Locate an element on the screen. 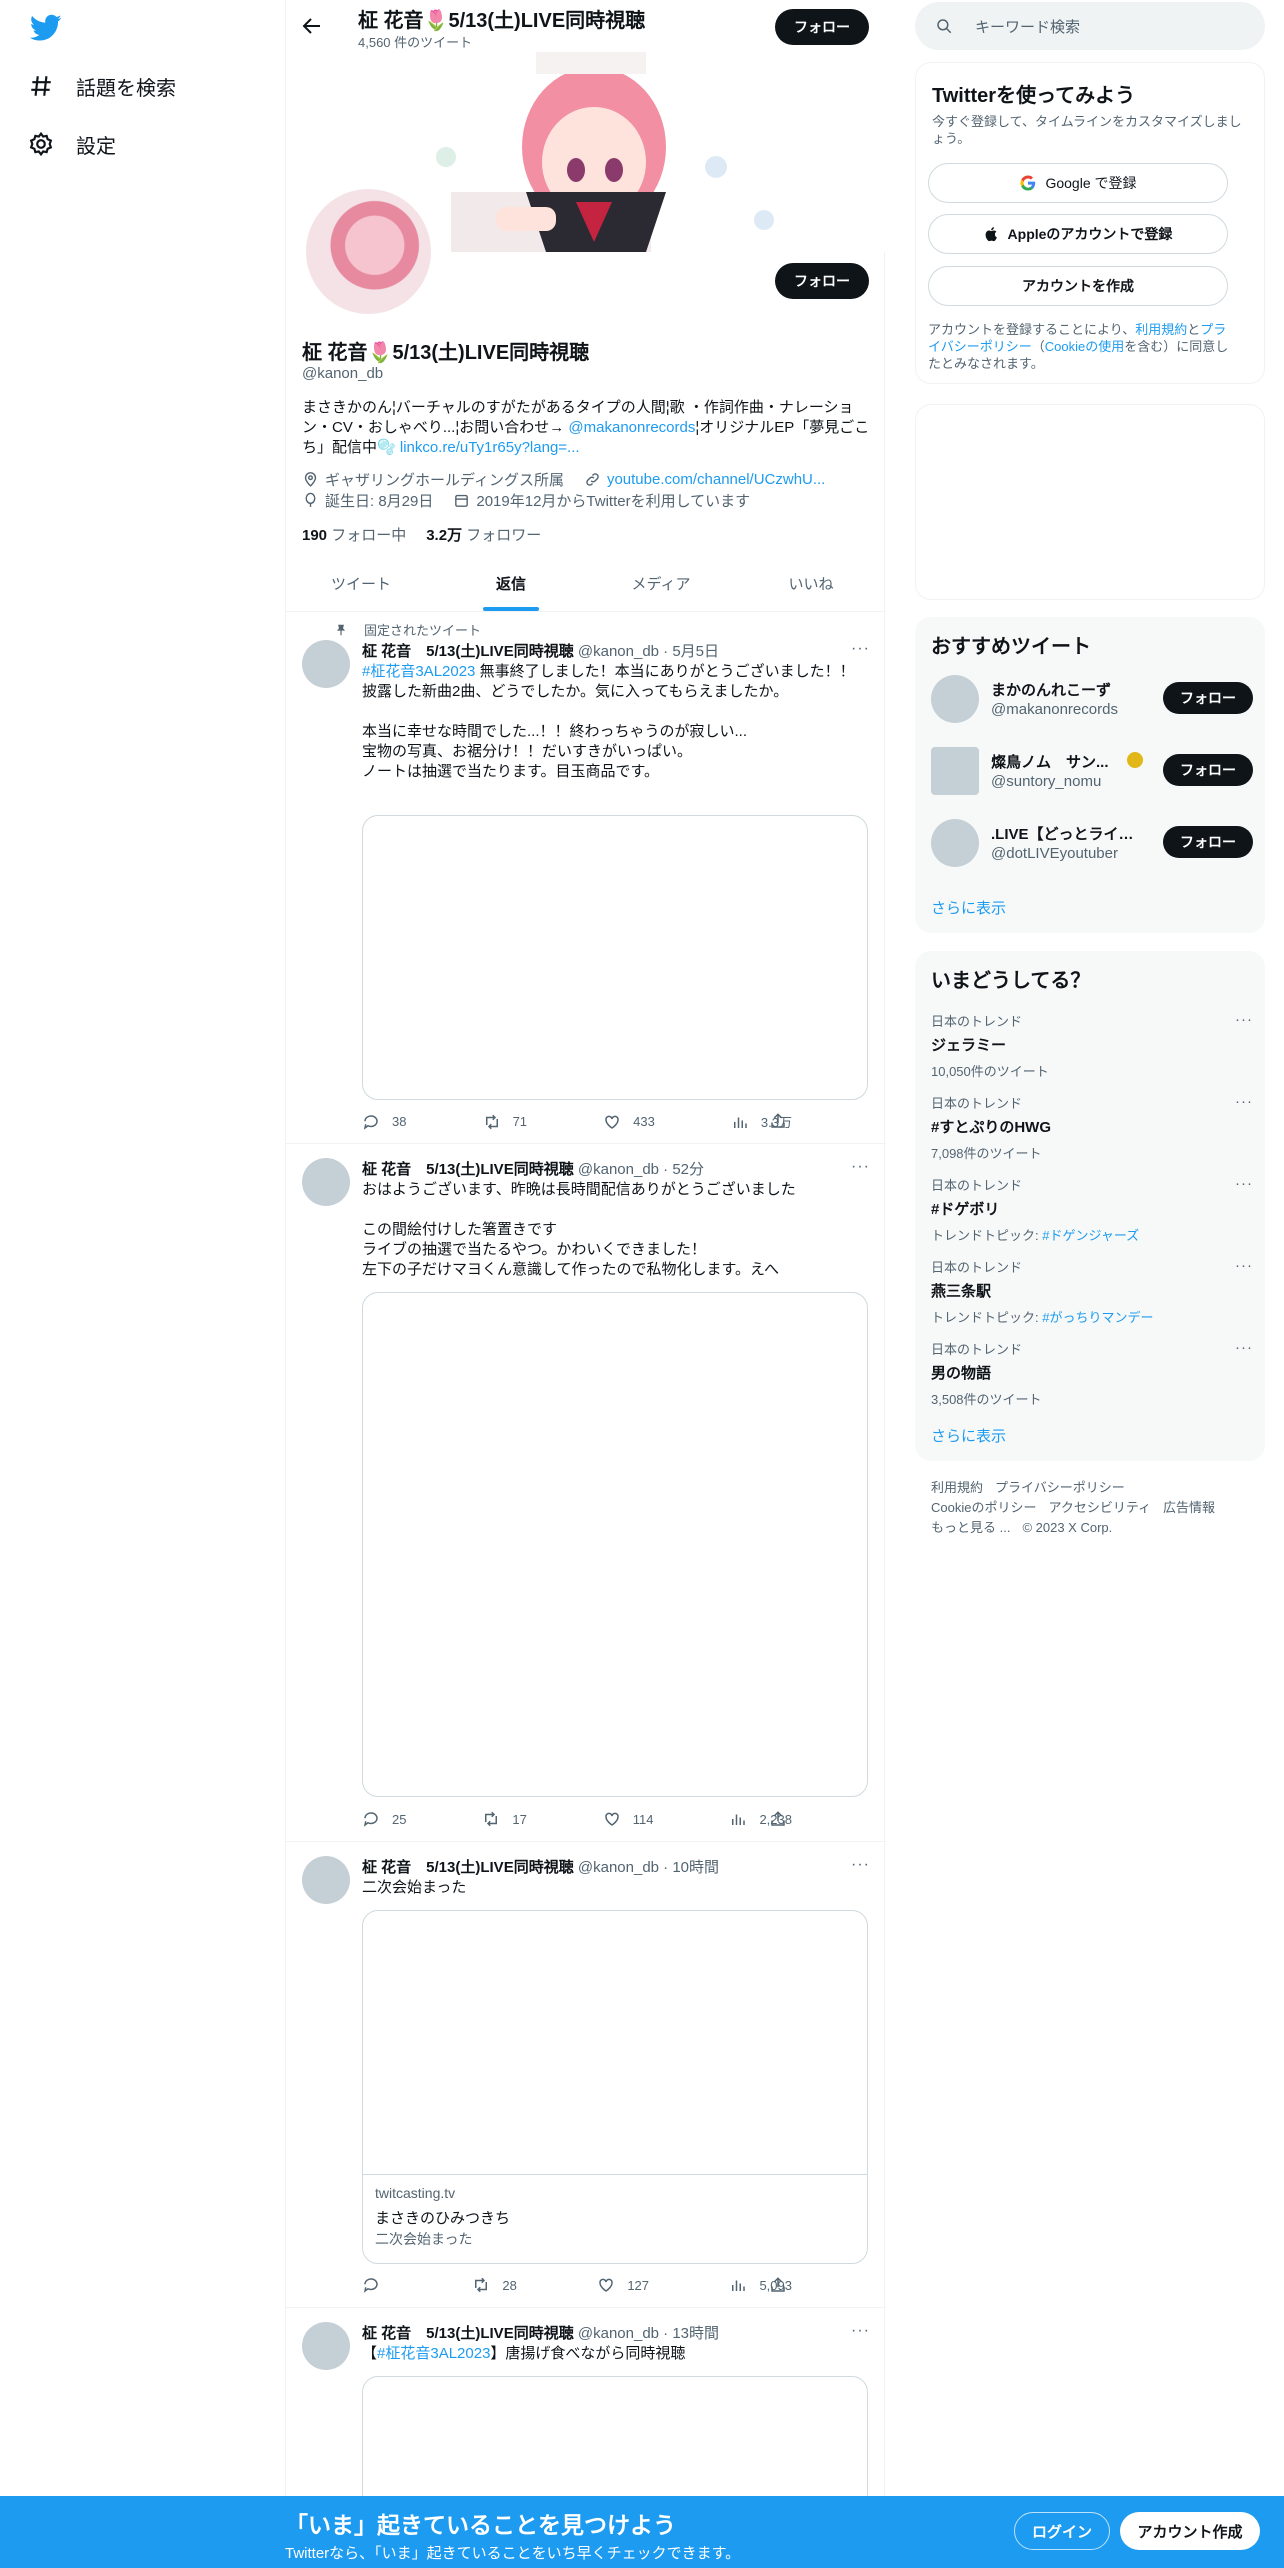  reply-button is located at coordinates (377, 2285).